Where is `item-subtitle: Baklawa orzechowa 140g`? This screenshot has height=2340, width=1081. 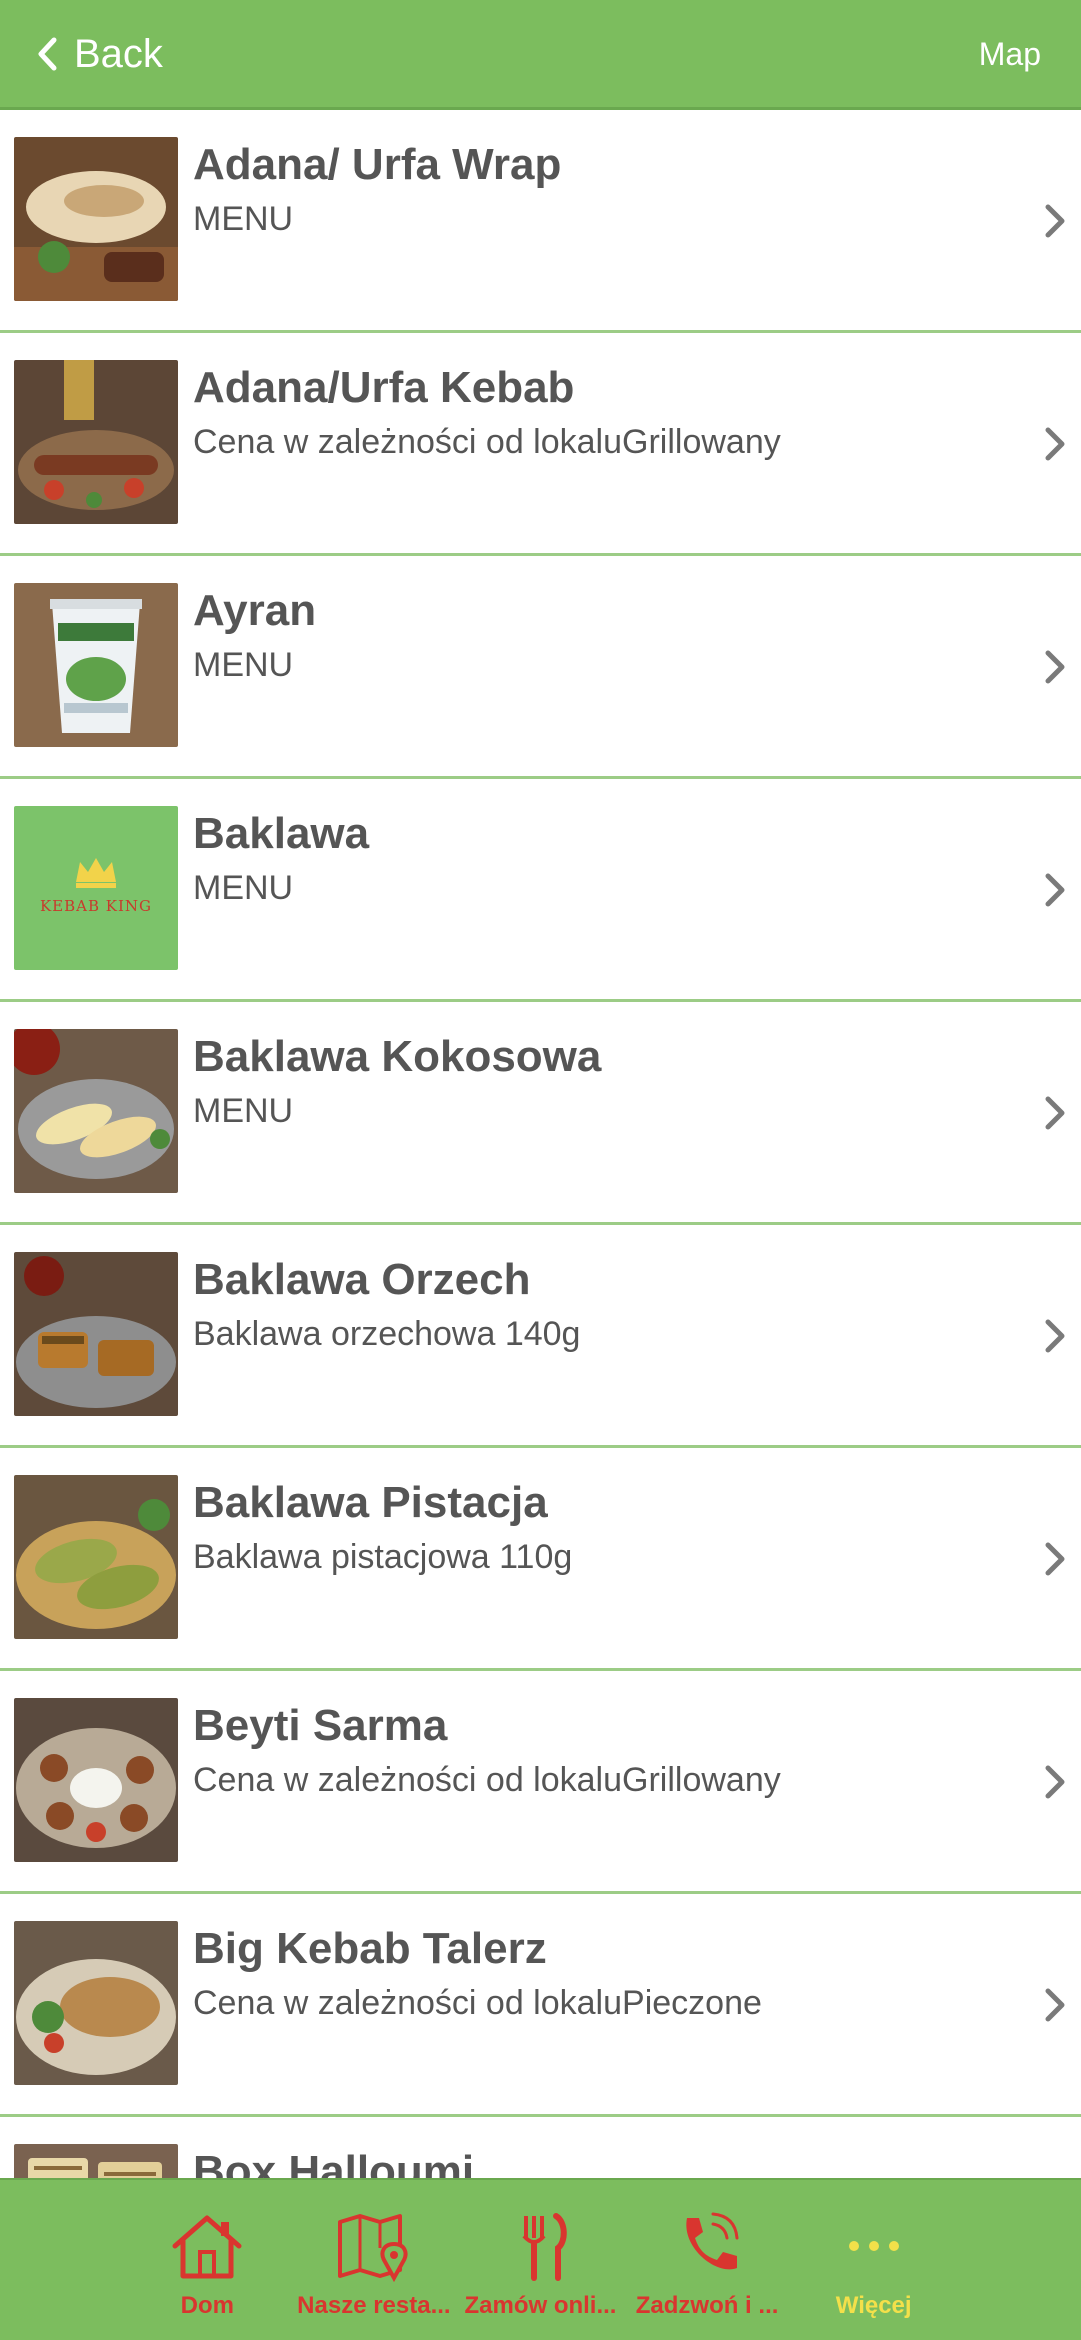
item-subtitle: Baklawa orzechowa 140g is located at coordinates (387, 1334).